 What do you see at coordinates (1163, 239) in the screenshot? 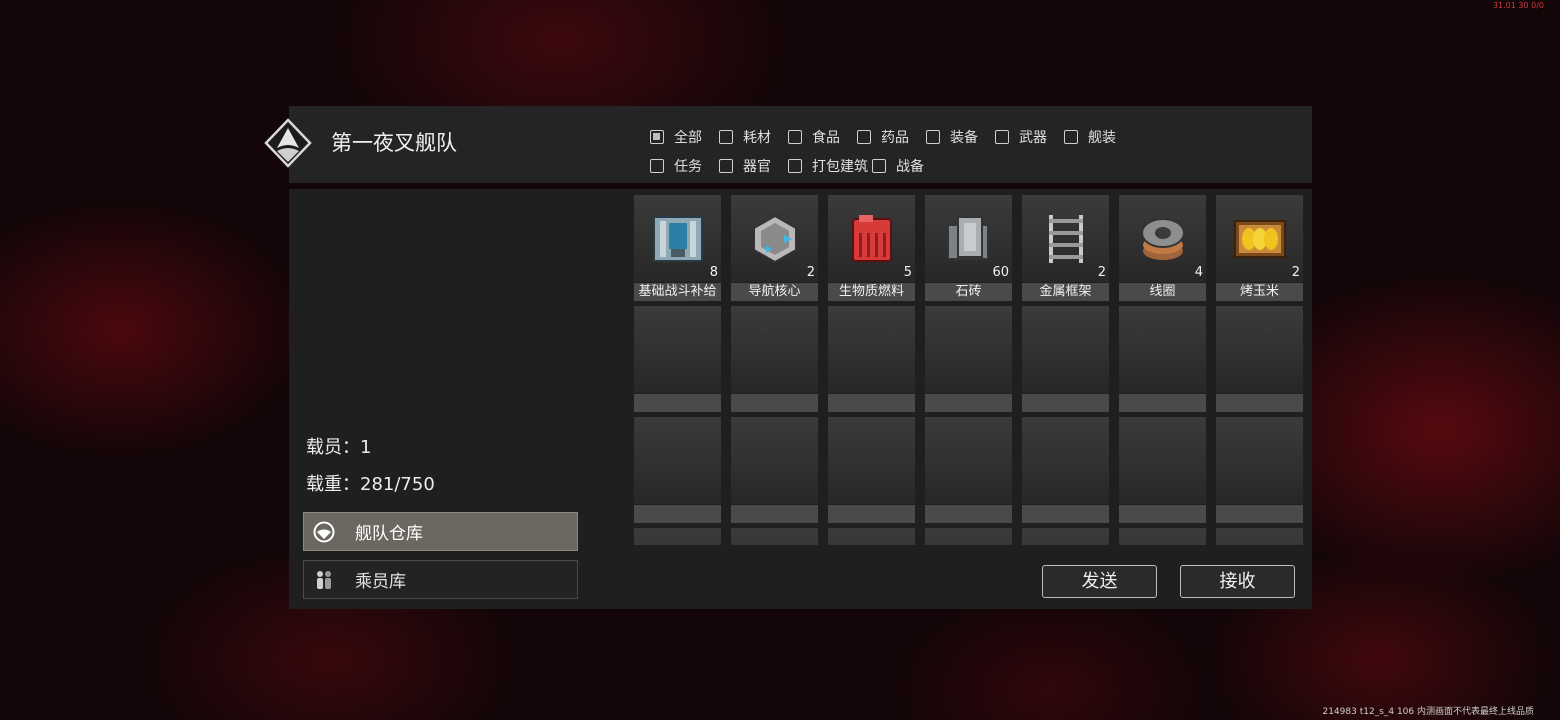
I see `coil-icon` at bounding box center [1163, 239].